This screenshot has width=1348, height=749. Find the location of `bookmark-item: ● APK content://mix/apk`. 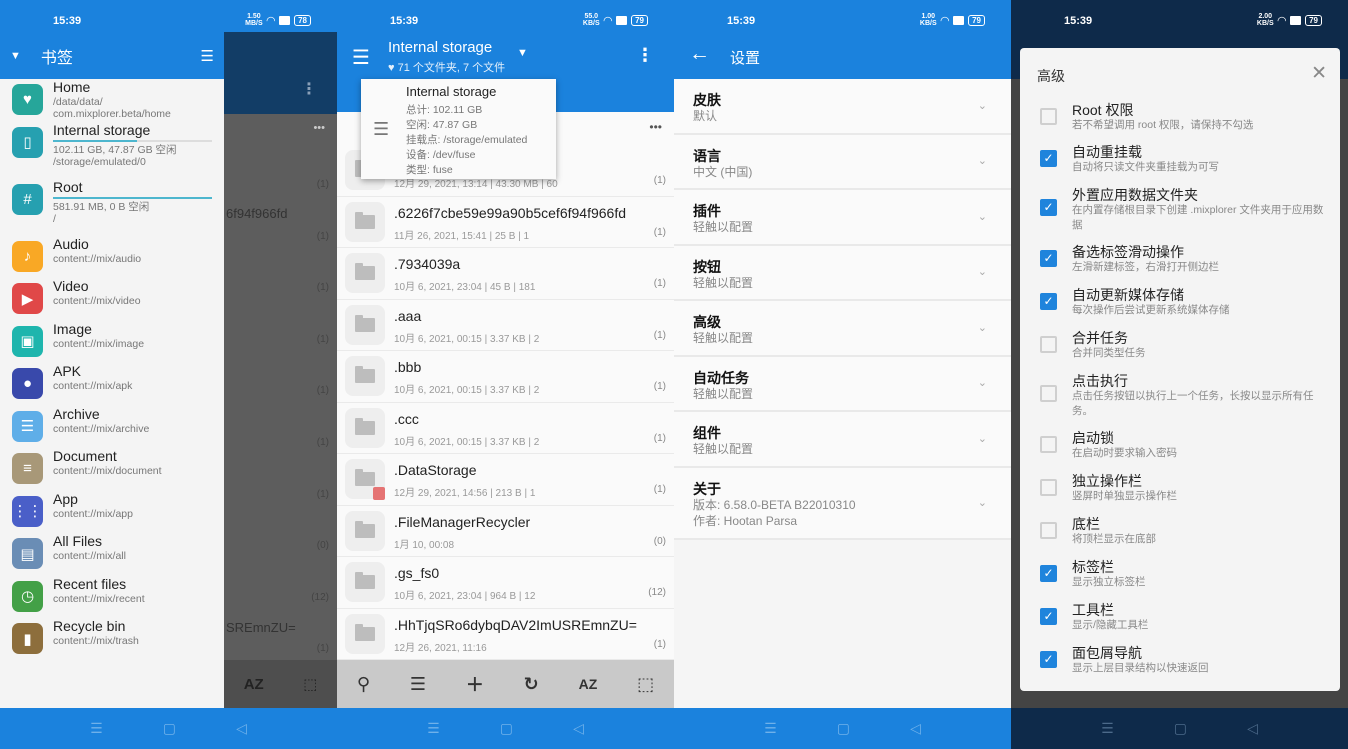

bookmark-item: ● APK content://mix/apk is located at coordinates (112, 384).